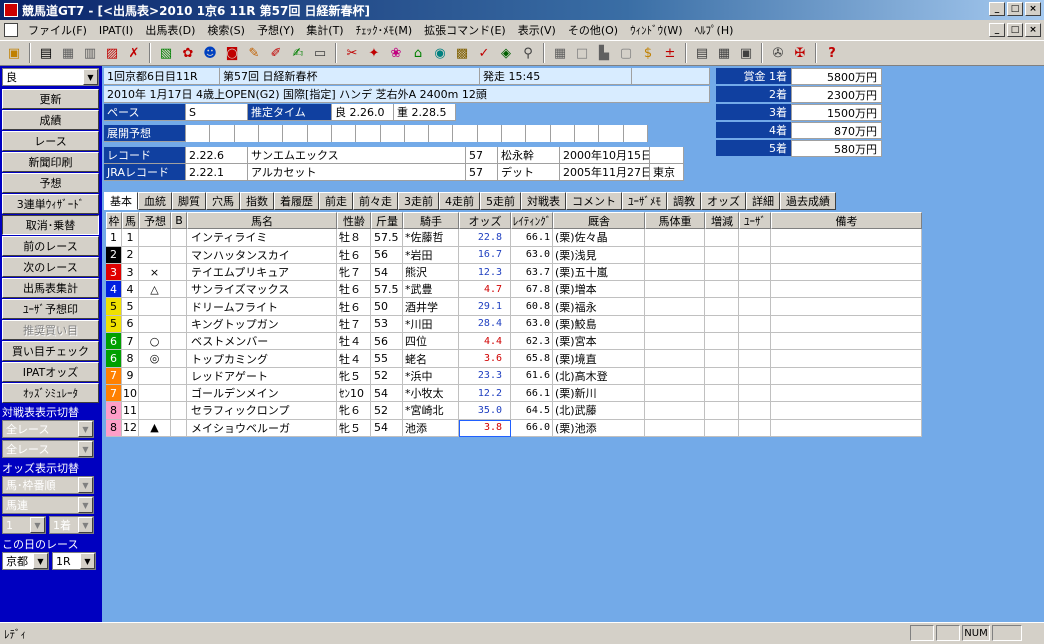  Describe the element at coordinates (50, 225) in the screenshot. I see `scratch-change-button: 取消･乗替` at that location.